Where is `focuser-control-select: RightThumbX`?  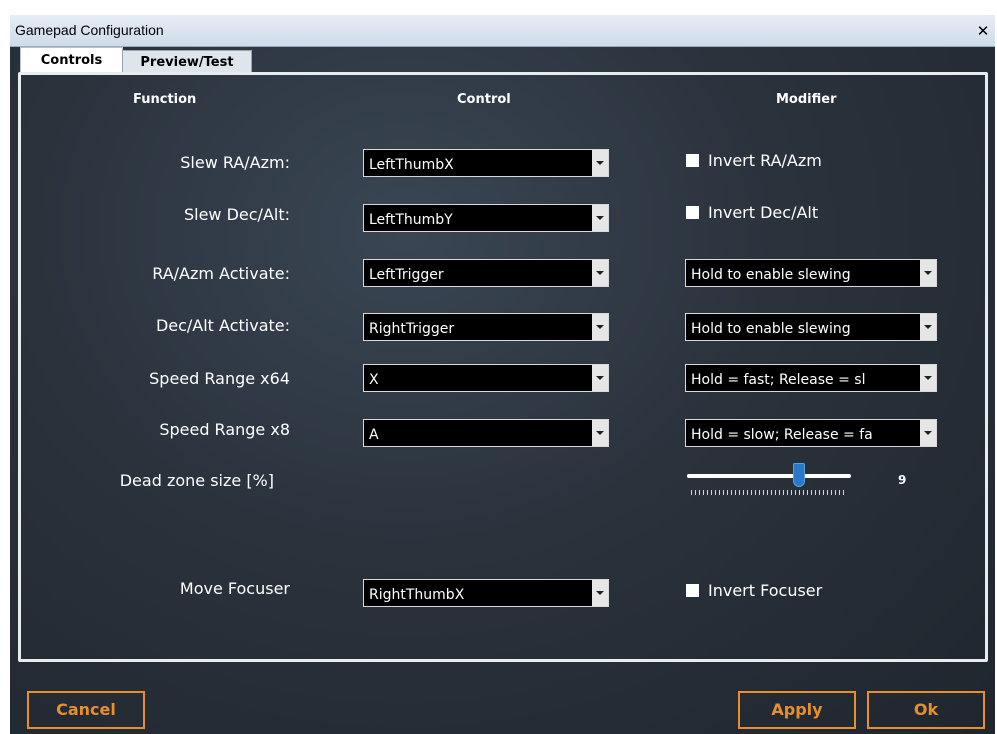
focuser-control-select: RightThumbX is located at coordinates (486, 593).